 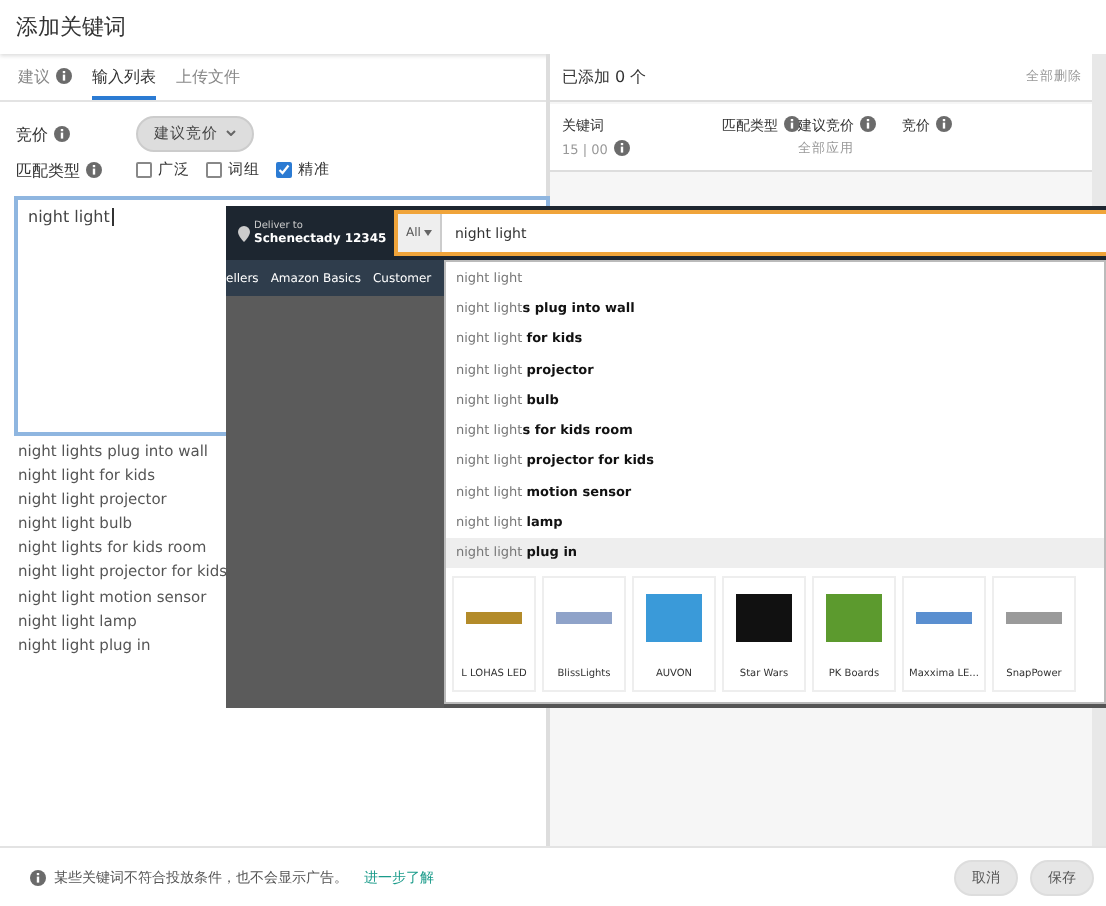 What do you see at coordinates (244, 233) in the screenshot?
I see `location-pin-icon` at bounding box center [244, 233].